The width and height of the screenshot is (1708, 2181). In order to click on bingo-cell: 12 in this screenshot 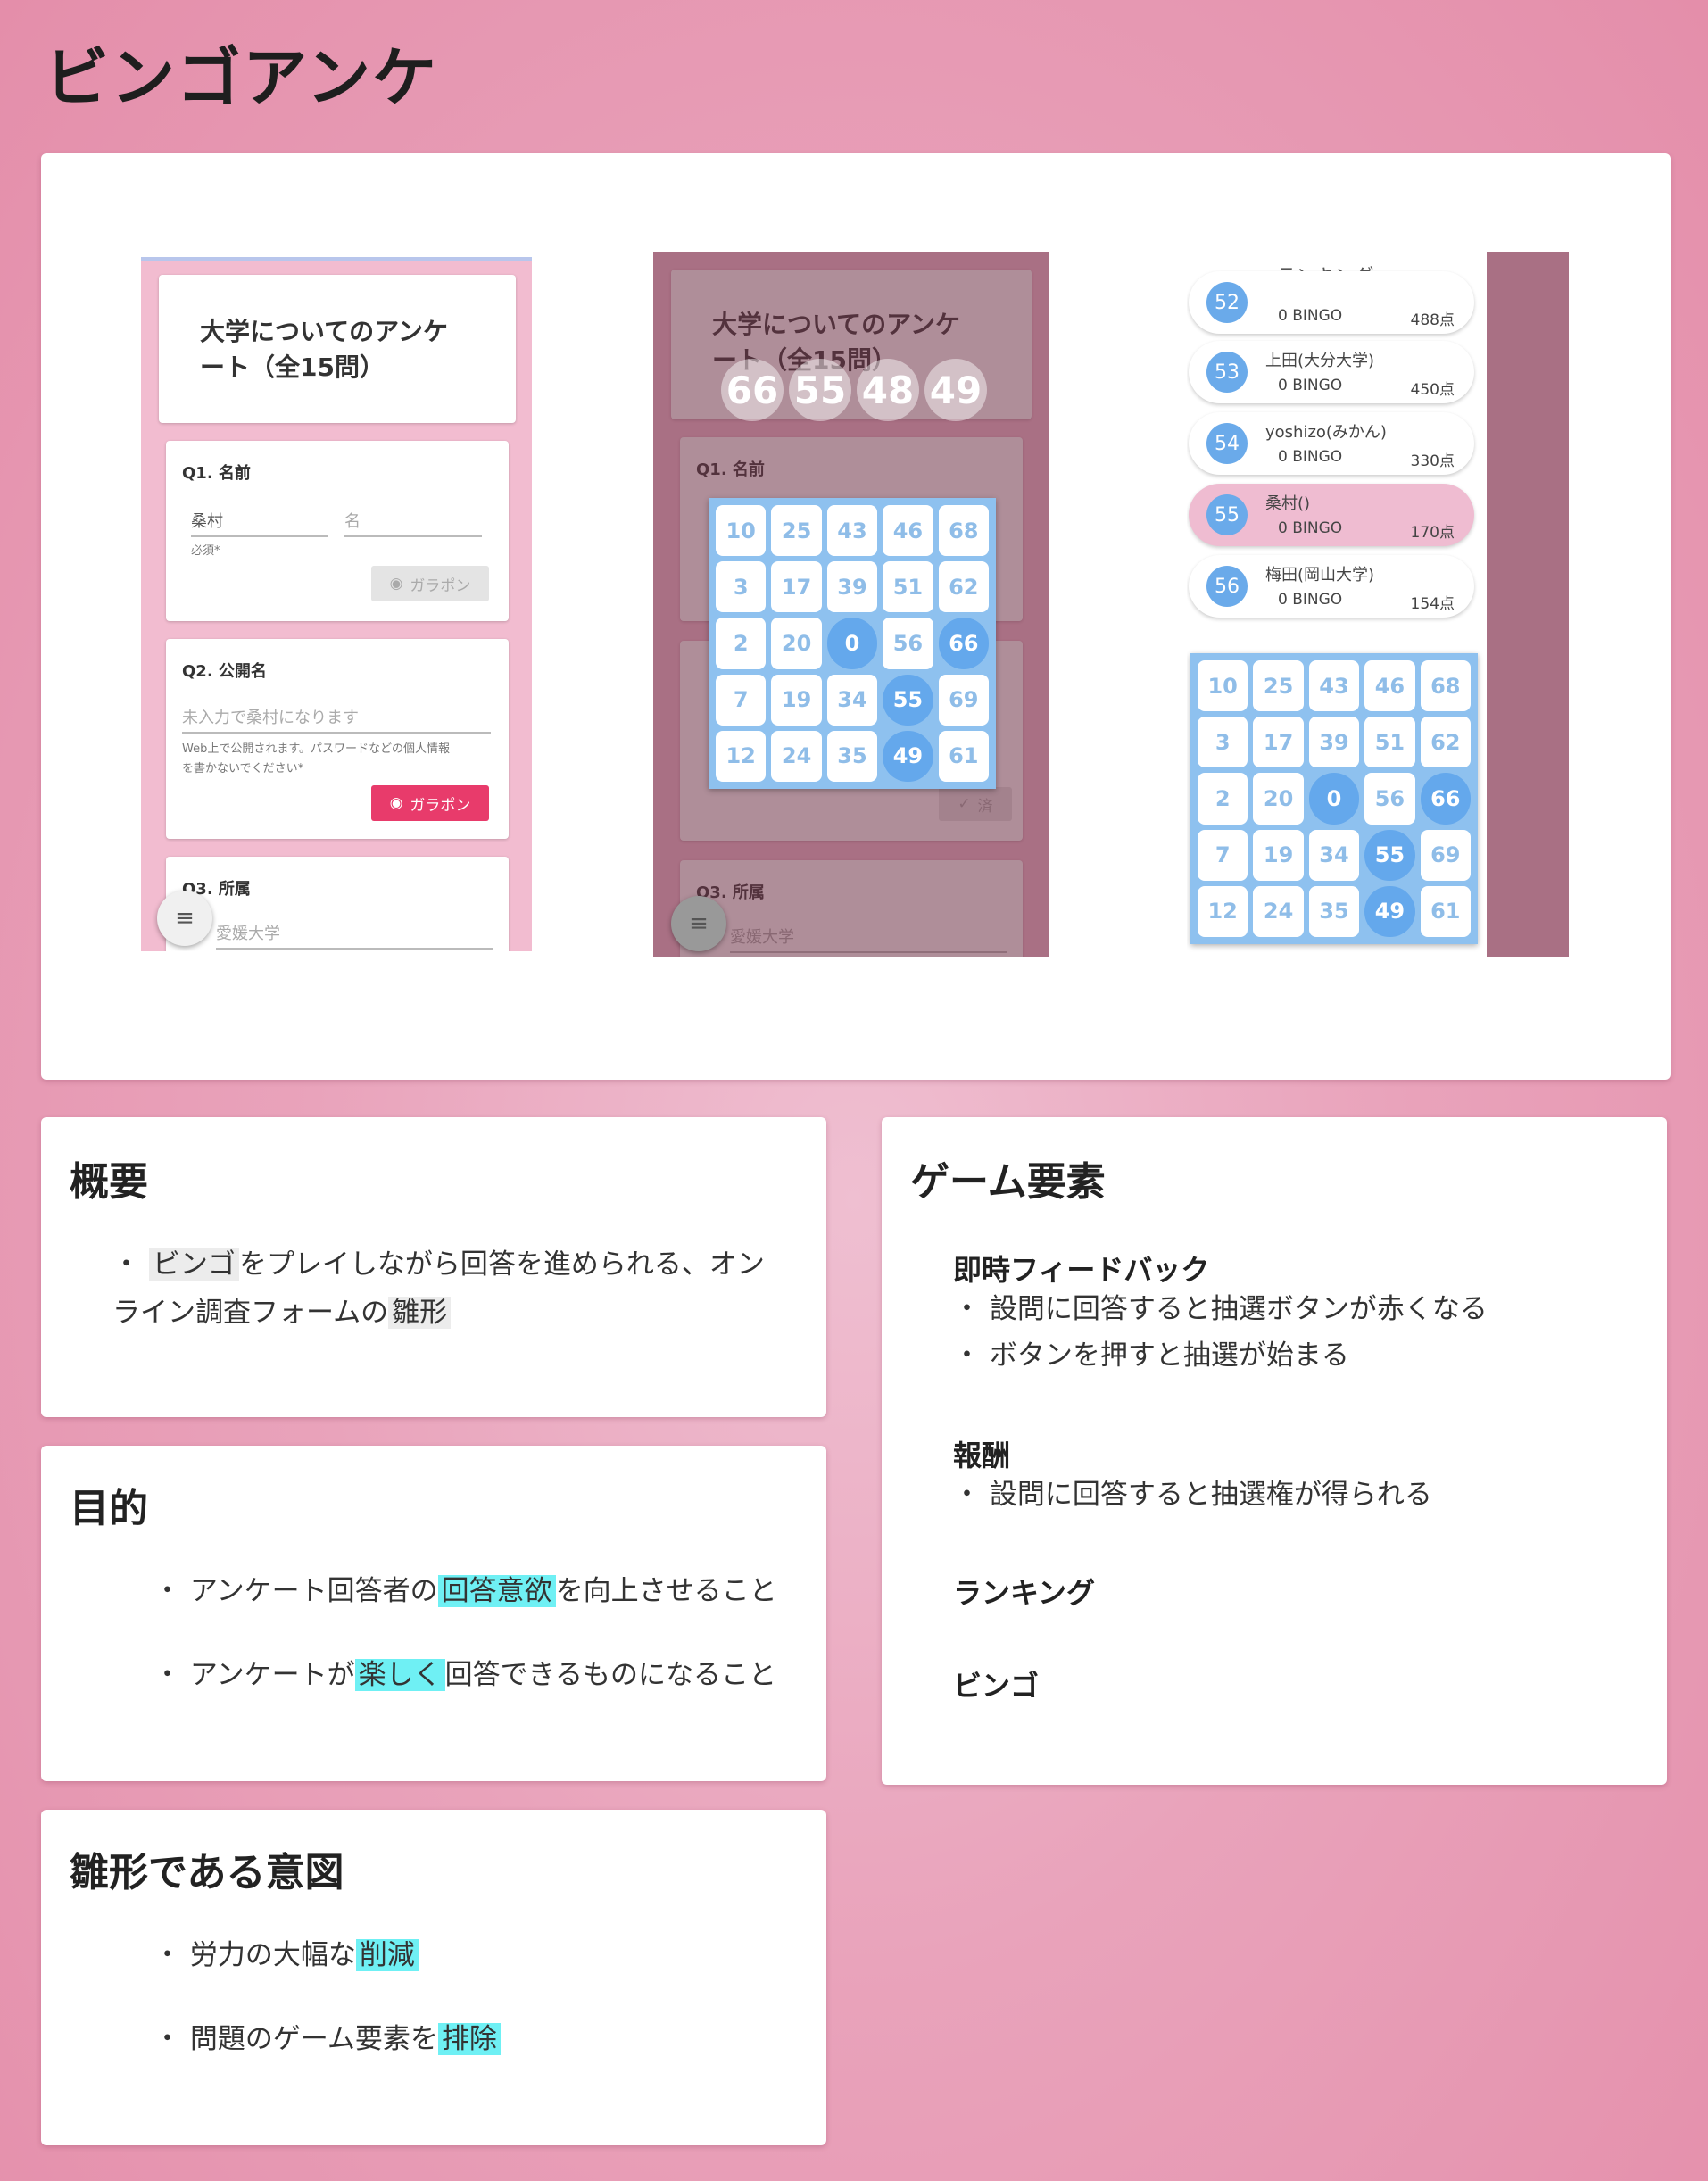, I will do `click(741, 756)`.